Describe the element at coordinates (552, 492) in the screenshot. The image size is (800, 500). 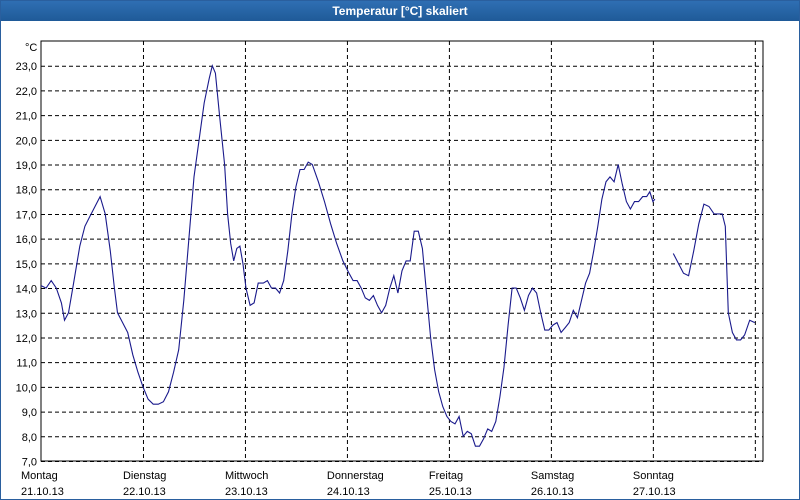
I see `x-tick-date: 26.10.13` at that location.